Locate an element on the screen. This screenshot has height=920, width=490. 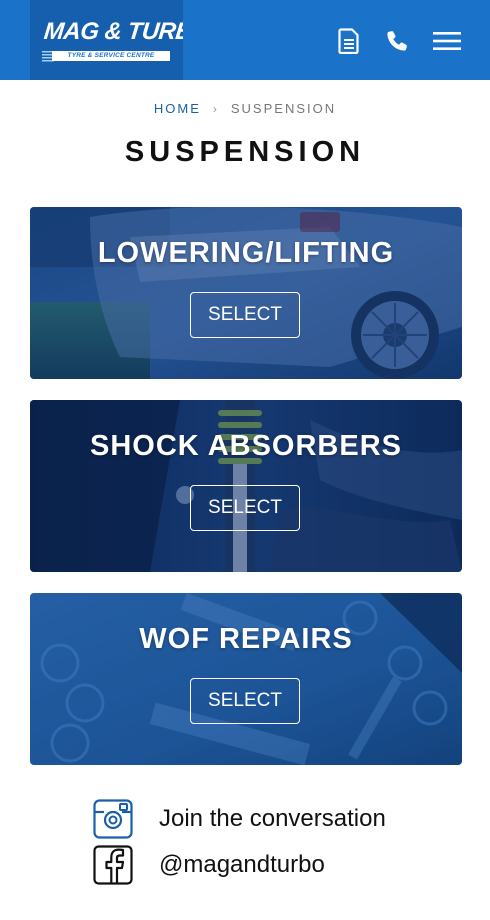
facebook-text: @magandturbo is located at coordinates (242, 864).